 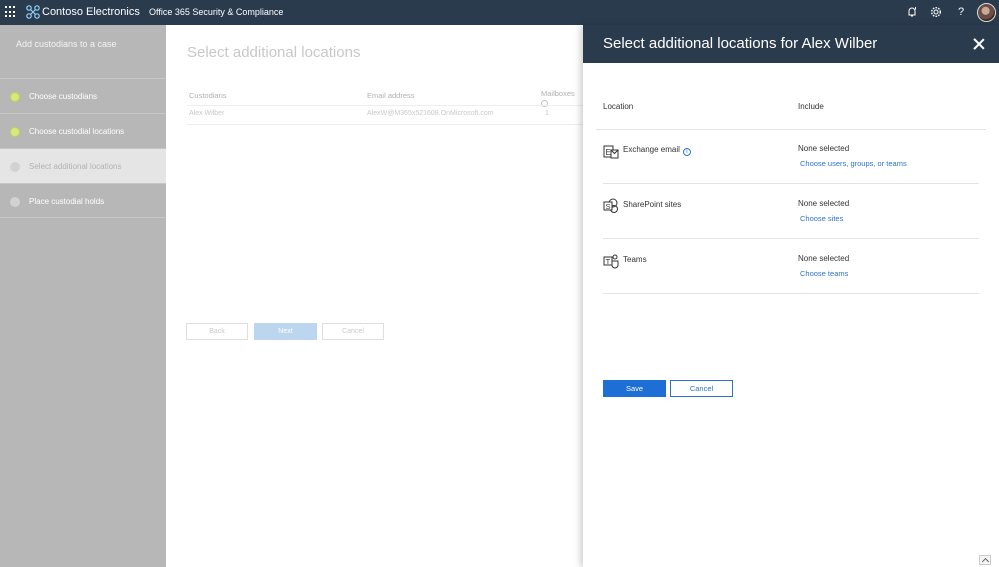 What do you see at coordinates (985, 560) in the screenshot?
I see `scroll-to-top-button` at bounding box center [985, 560].